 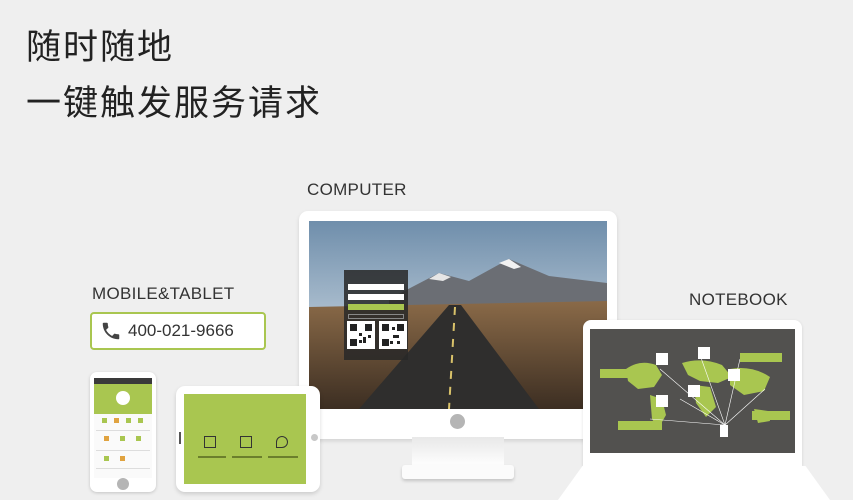 What do you see at coordinates (123, 428) in the screenshot?
I see `phone-screen` at bounding box center [123, 428].